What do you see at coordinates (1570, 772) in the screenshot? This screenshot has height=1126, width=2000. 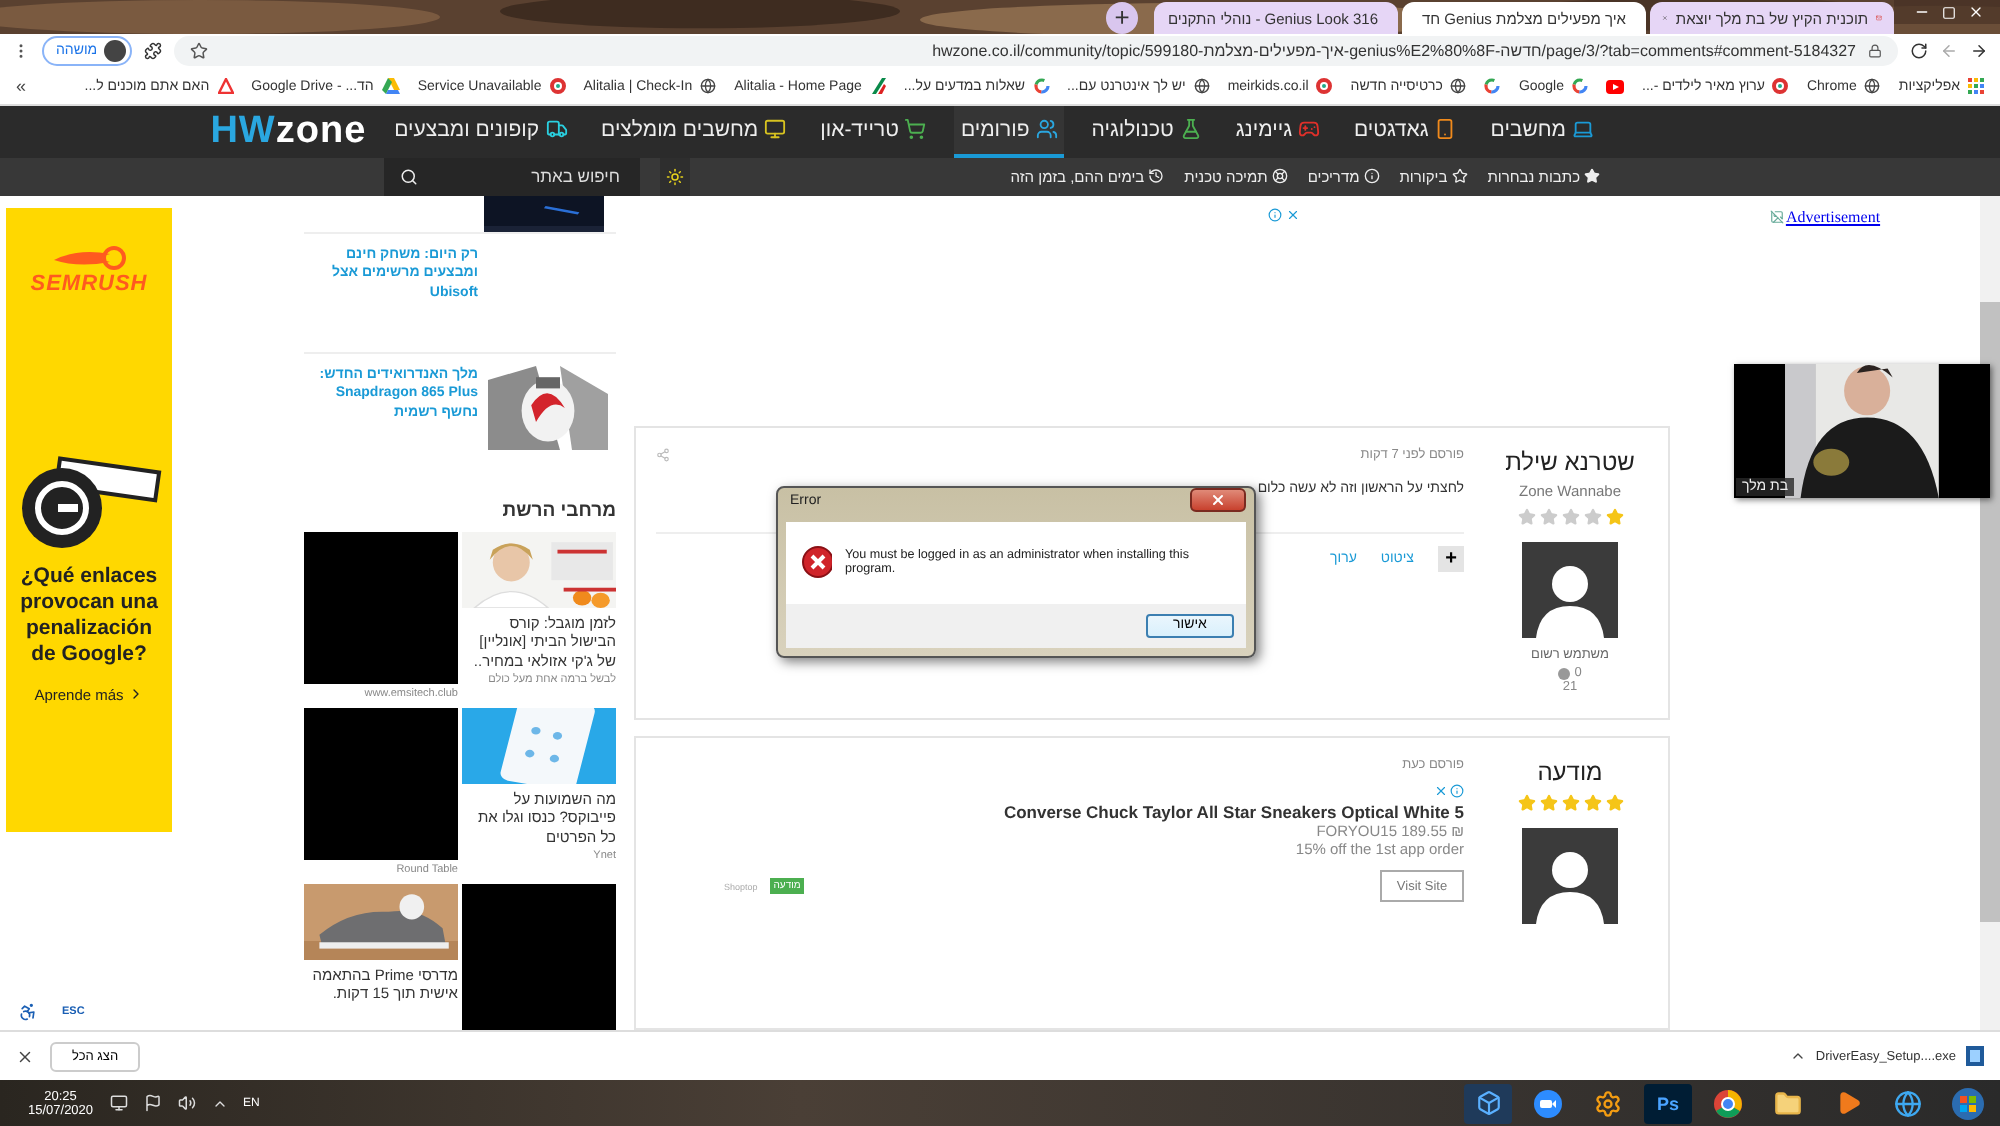 I see `author-name: מודעה` at bounding box center [1570, 772].